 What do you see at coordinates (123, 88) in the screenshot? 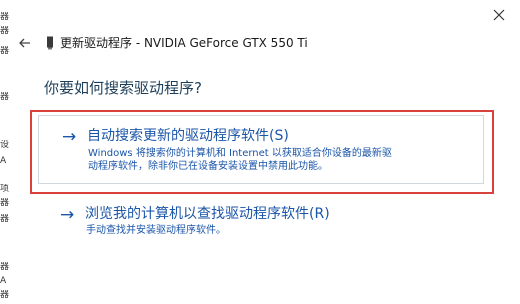
I see `page-heading: 你要如何搜索驱动程序?` at bounding box center [123, 88].